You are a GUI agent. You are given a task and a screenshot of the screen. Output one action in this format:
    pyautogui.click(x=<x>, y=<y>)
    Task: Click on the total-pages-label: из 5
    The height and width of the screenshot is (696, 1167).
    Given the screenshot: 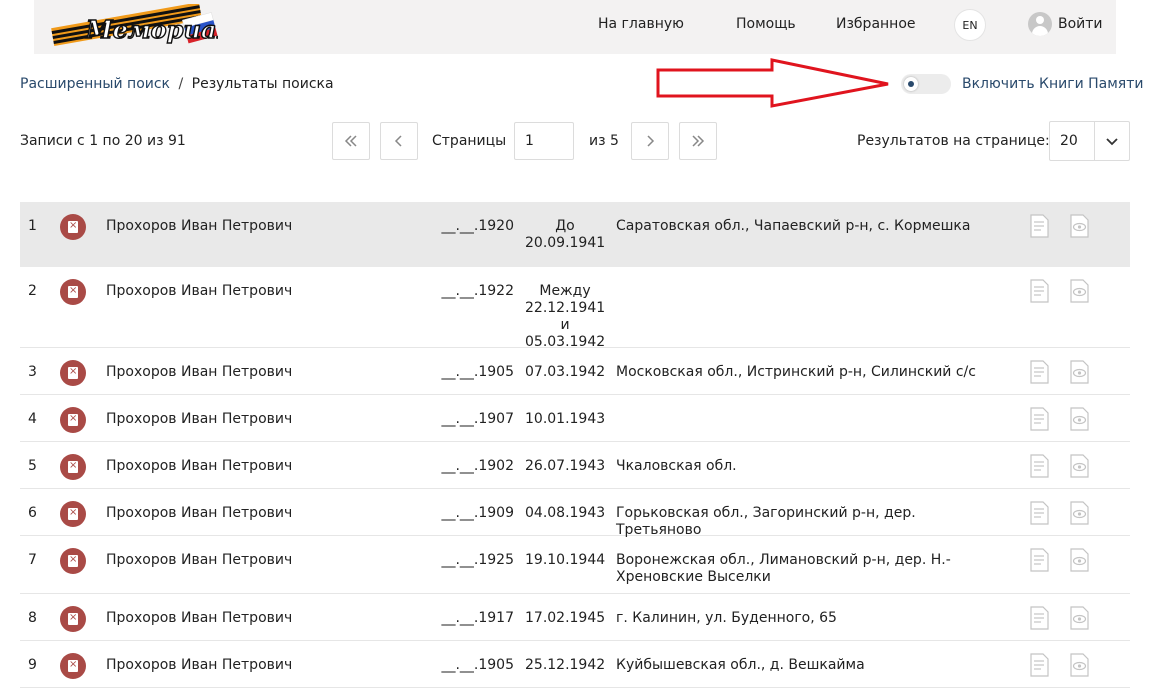 What is the action you would take?
    pyautogui.click(x=604, y=141)
    